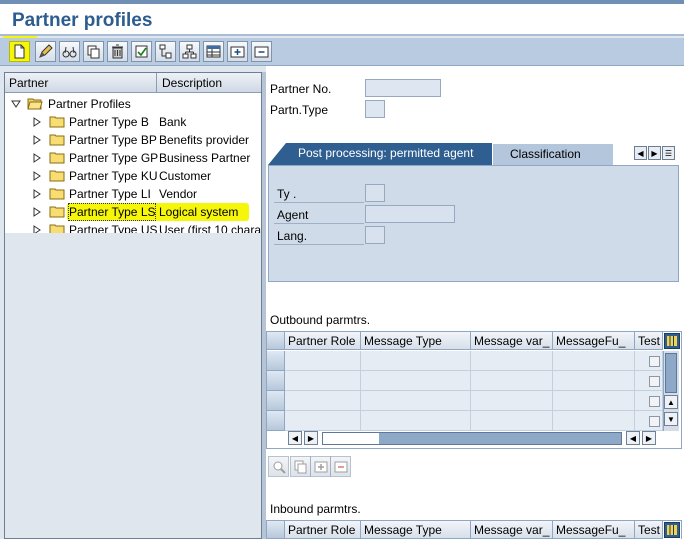 The image size is (684, 539). Describe the element at coordinates (45, 51) in the screenshot. I see `change-button` at that location.